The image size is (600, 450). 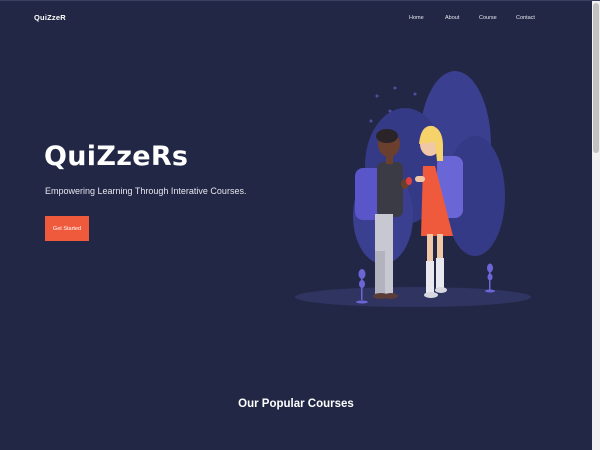 What do you see at coordinates (116, 156) in the screenshot?
I see `hero-title: QuiZzeRs` at bounding box center [116, 156].